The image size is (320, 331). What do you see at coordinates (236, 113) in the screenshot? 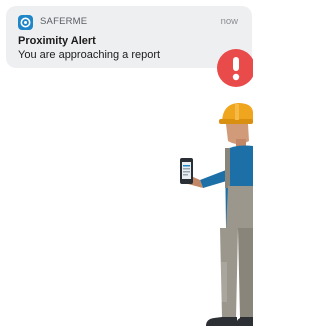
I see `hard-hat` at bounding box center [236, 113].